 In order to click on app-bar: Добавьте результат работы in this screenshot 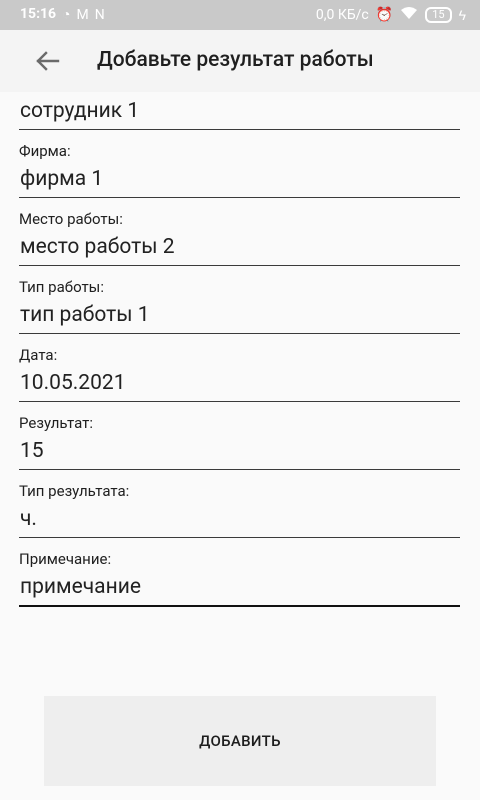, I will do `click(240, 61)`.